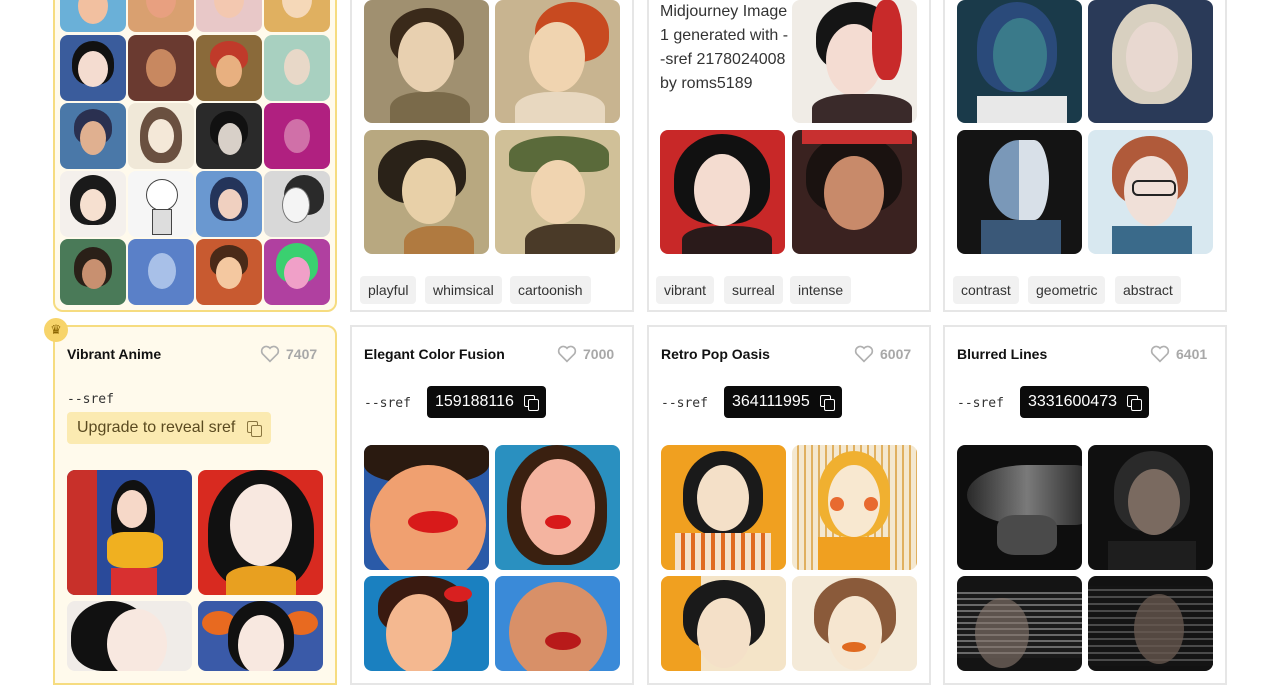 The height and width of the screenshot is (685, 1280). I want to click on tag: intense, so click(821, 290).